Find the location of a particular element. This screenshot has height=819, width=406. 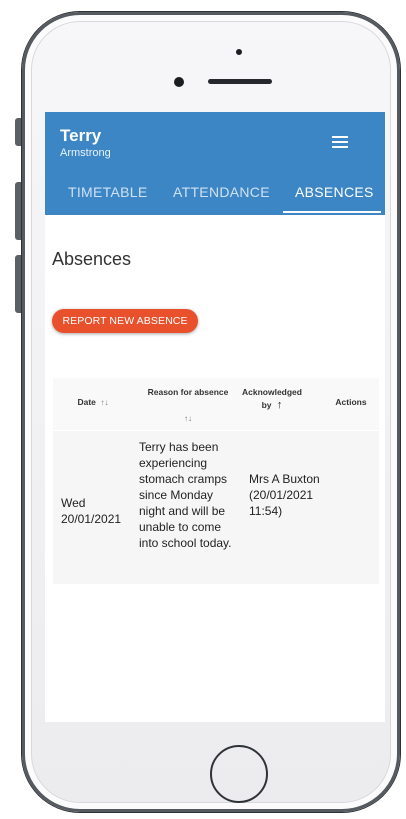

column-header-actions: Actions is located at coordinates (351, 402).